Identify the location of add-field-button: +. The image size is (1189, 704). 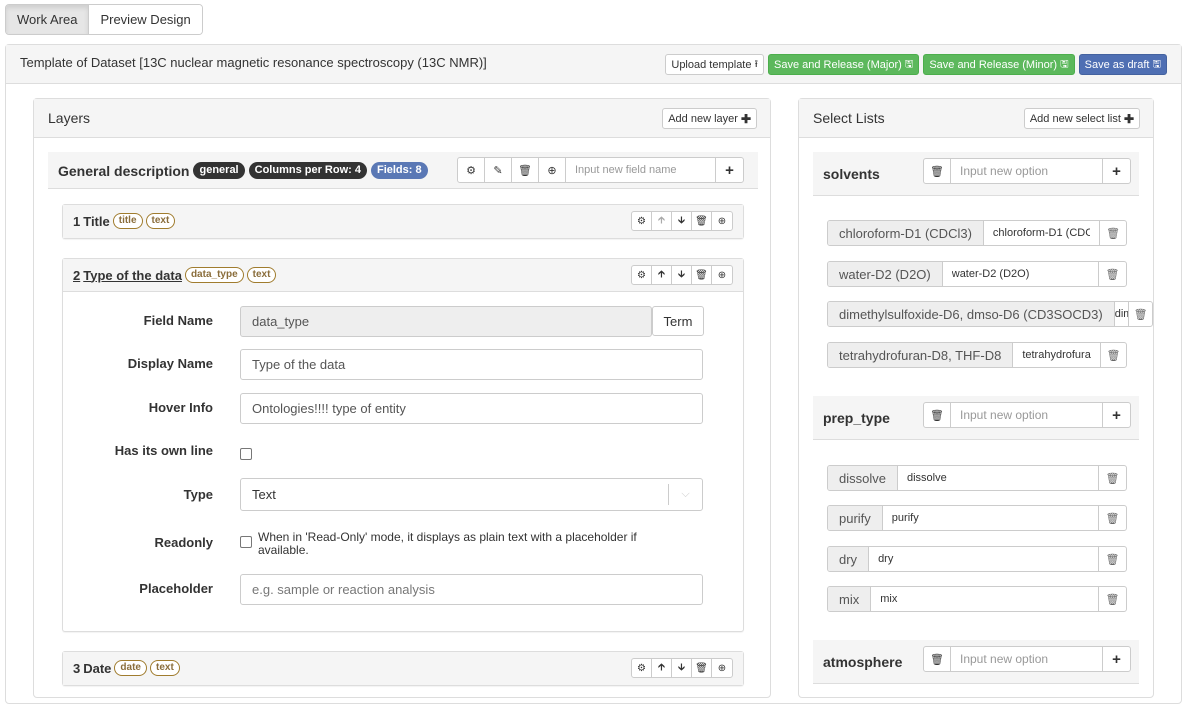
(729, 170).